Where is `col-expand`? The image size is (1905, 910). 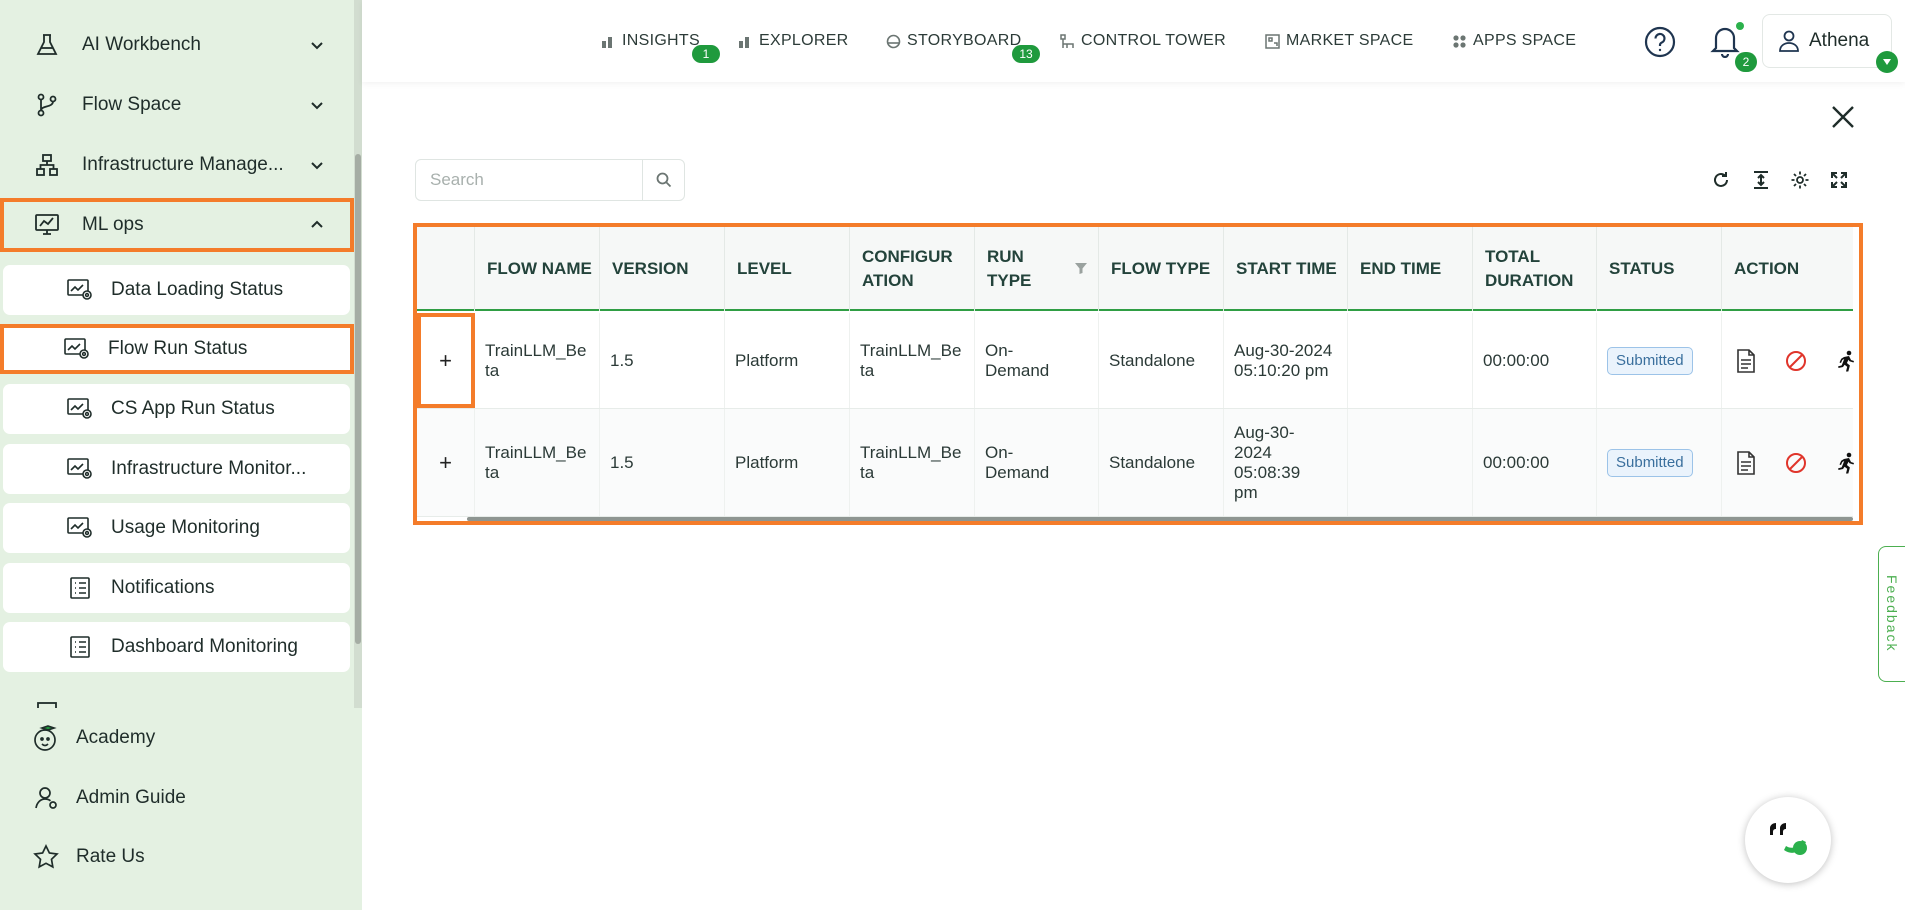 col-expand is located at coordinates (446, 269).